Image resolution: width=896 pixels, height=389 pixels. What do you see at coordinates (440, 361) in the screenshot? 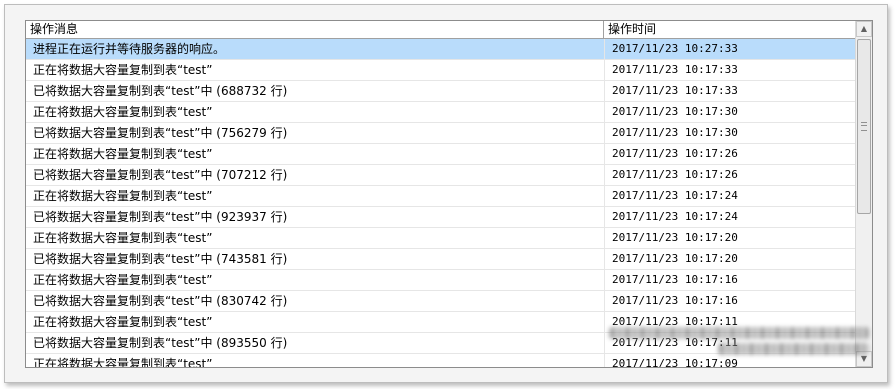
I see `list-item: 正在将数据大容量复制到表“test” 2017/11/23 10:17:09` at bounding box center [440, 361].